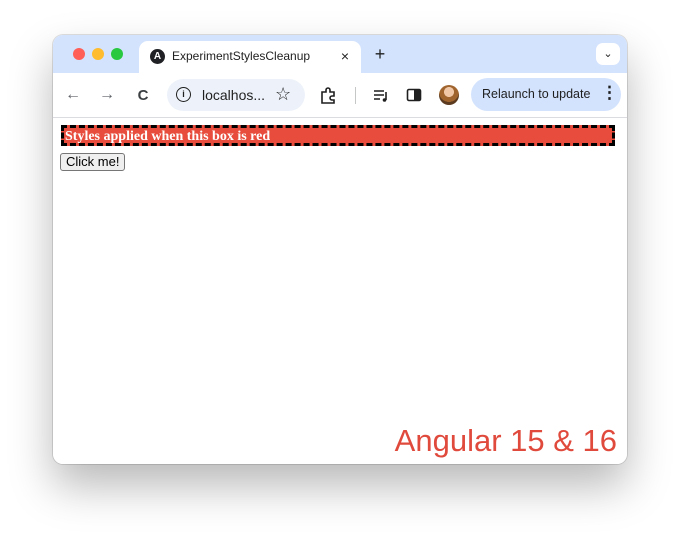 This screenshot has width=680, height=536. Describe the element at coordinates (609, 93) in the screenshot. I see `menu-kebab-icon: ⋮` at that location.